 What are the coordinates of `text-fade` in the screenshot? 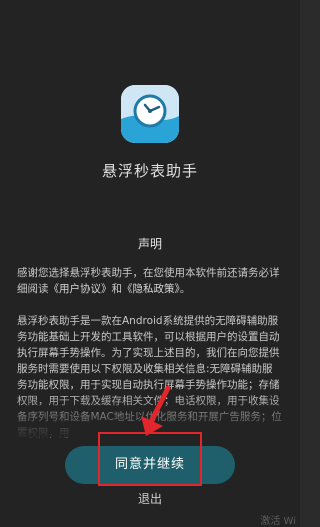 It's located at (150, 414).